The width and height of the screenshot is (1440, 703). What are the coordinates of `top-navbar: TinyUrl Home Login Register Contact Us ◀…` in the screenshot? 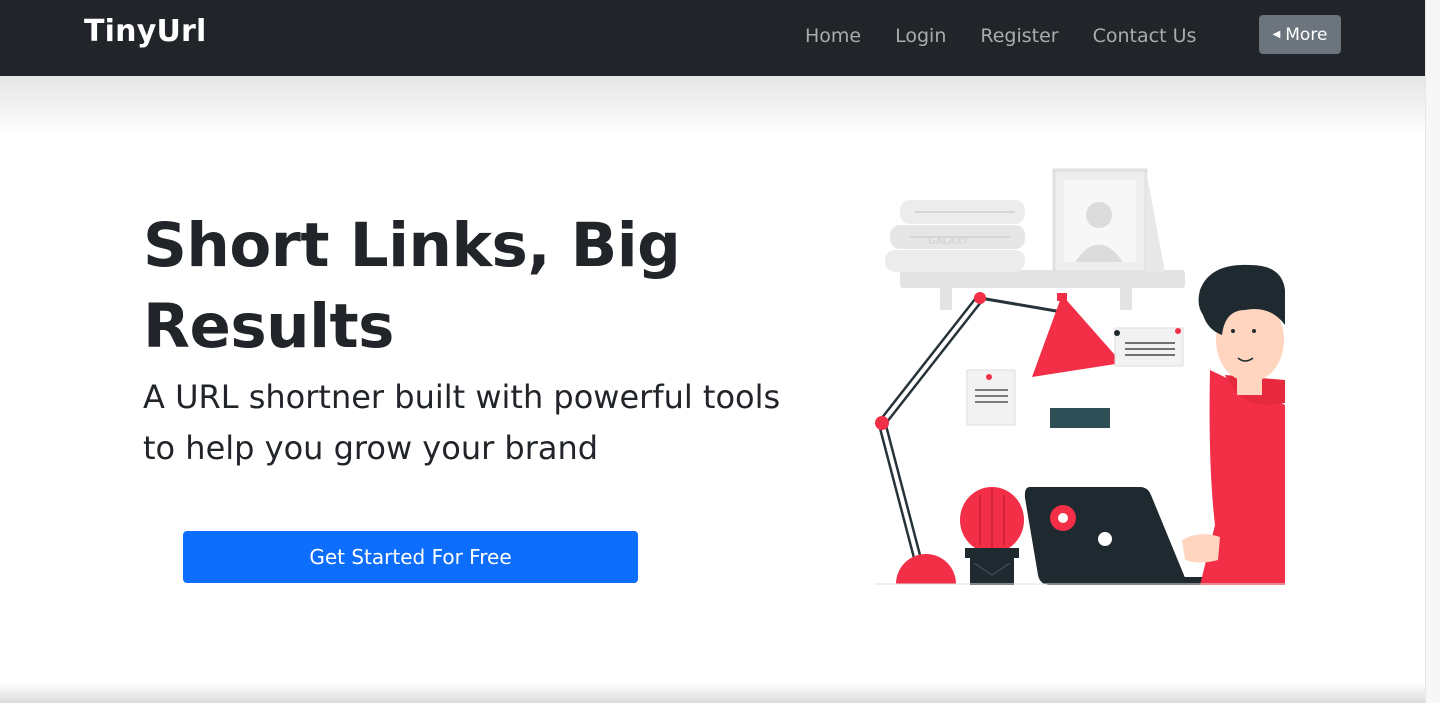 It's located at (712, 38).